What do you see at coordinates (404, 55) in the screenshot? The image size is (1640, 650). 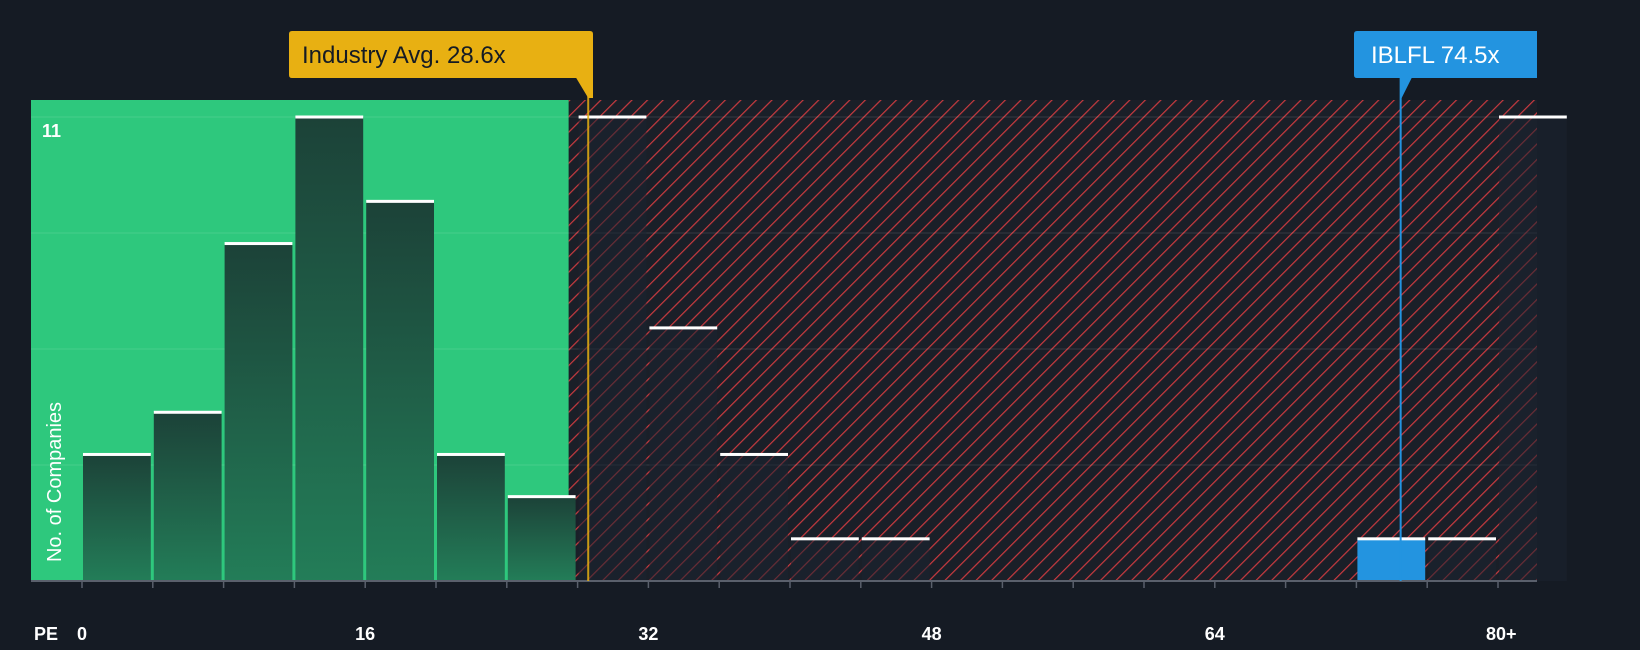 I see `industry-average-label: Industry Avg. 28.6x` at bounding box center [404, 55].